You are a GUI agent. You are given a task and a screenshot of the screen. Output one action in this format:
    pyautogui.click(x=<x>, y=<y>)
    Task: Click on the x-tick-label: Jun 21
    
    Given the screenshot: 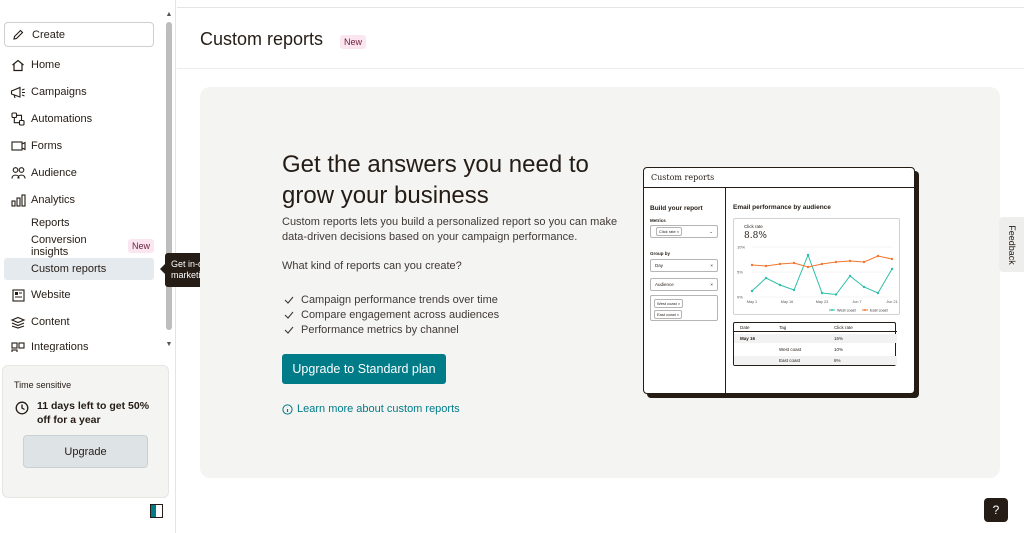 What is the action you would take?
    pyautogui.click(x=891, y=302)
    